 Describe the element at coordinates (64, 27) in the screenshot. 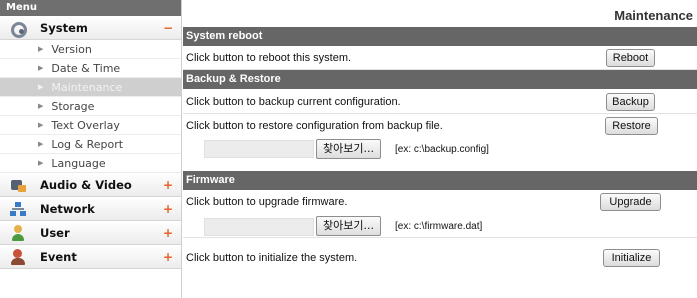

I see `sidebar-category-label: System` at that location.